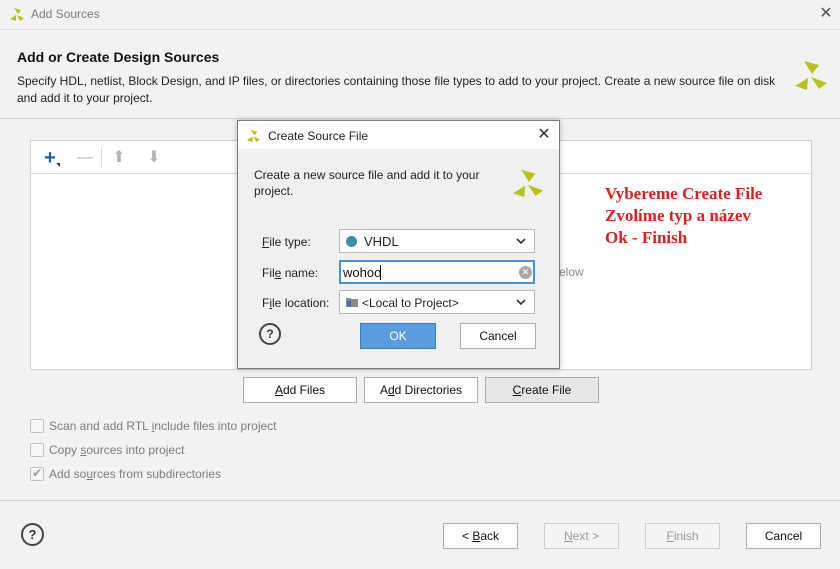 This screenshot has height=569, width=840. What do you see at coordinates (678, 215) in the screenshot?
I see `annotation-line-2: Zvolíme typ a název` at bounding box center [678, 215].